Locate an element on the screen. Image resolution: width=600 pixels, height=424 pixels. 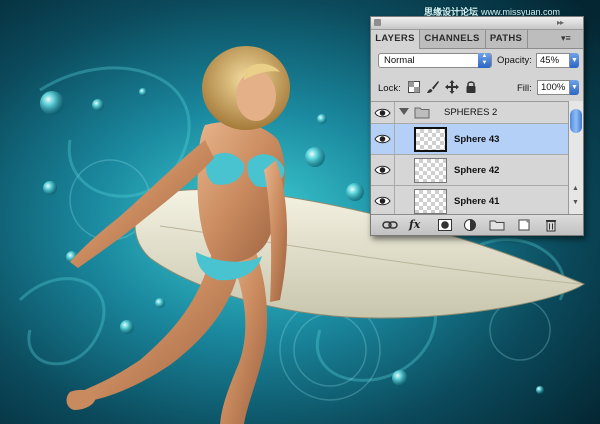
adjustment-layer-icon is located at coordinates (470, 225).